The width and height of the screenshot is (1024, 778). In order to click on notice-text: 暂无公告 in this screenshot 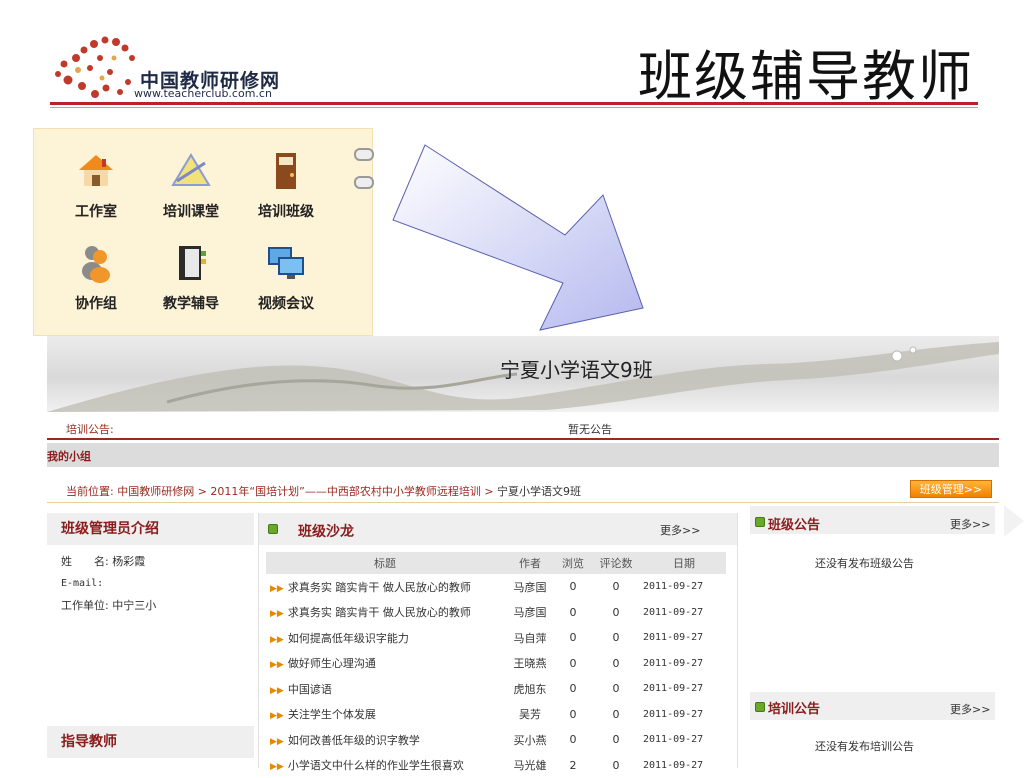, I will do `click(590, 429)`.